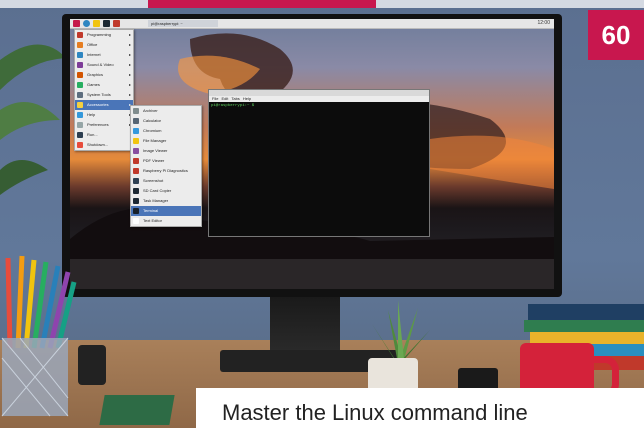 The height and width of the screenshot is (428, 644). What do you see at coordinates (80, 75) in the screenshot?
I see `graphics-icon` at bounding box center [80, 75].